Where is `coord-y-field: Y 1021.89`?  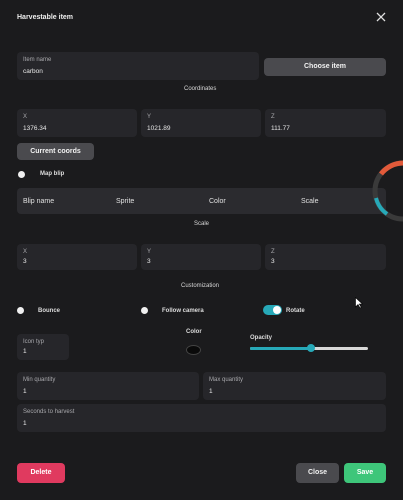 coord-y-field: Y 1021.89 is located at coordinates (201, 123).